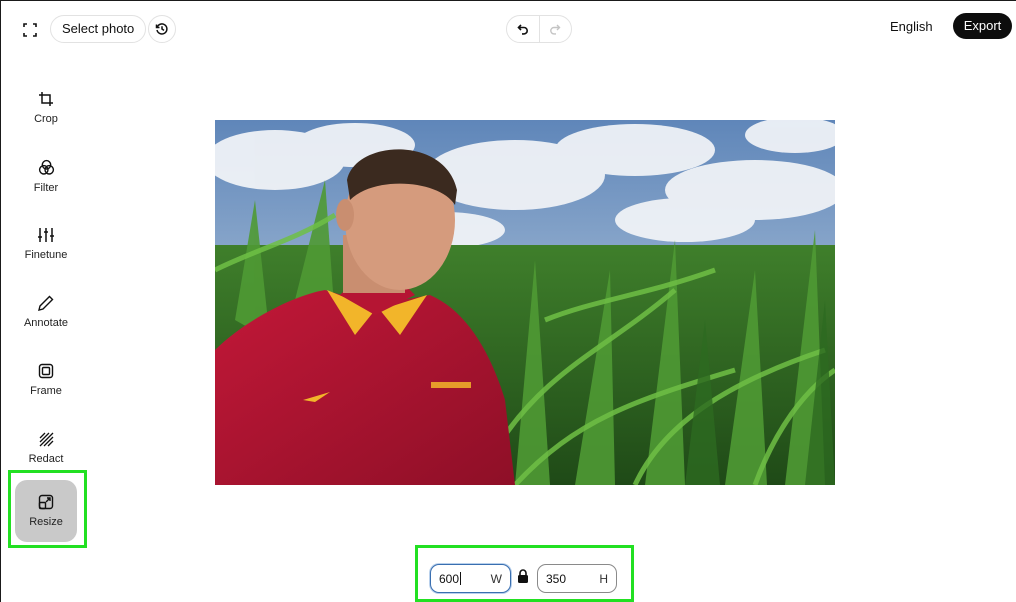 The image size is (1016, 602). I want to click on redo-button, so click(554, 29).